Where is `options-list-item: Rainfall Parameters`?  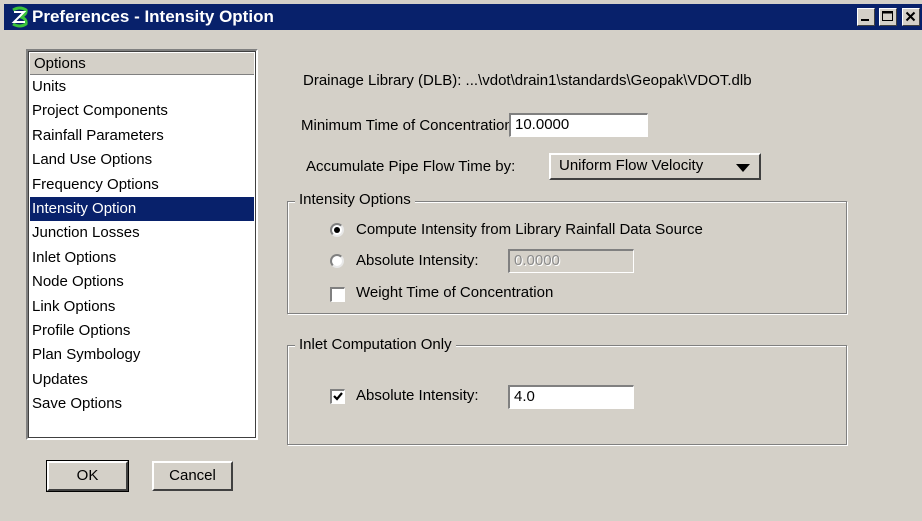 options-list-item: Rainfall Parameters is located at coordinates (142, 136).